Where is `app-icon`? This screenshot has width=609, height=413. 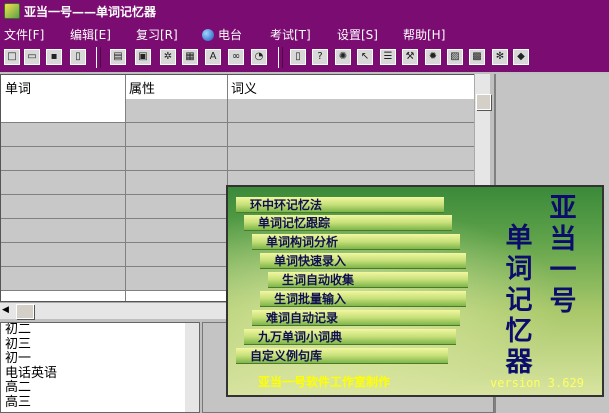 app-icon is located at coordinates (12, 11).